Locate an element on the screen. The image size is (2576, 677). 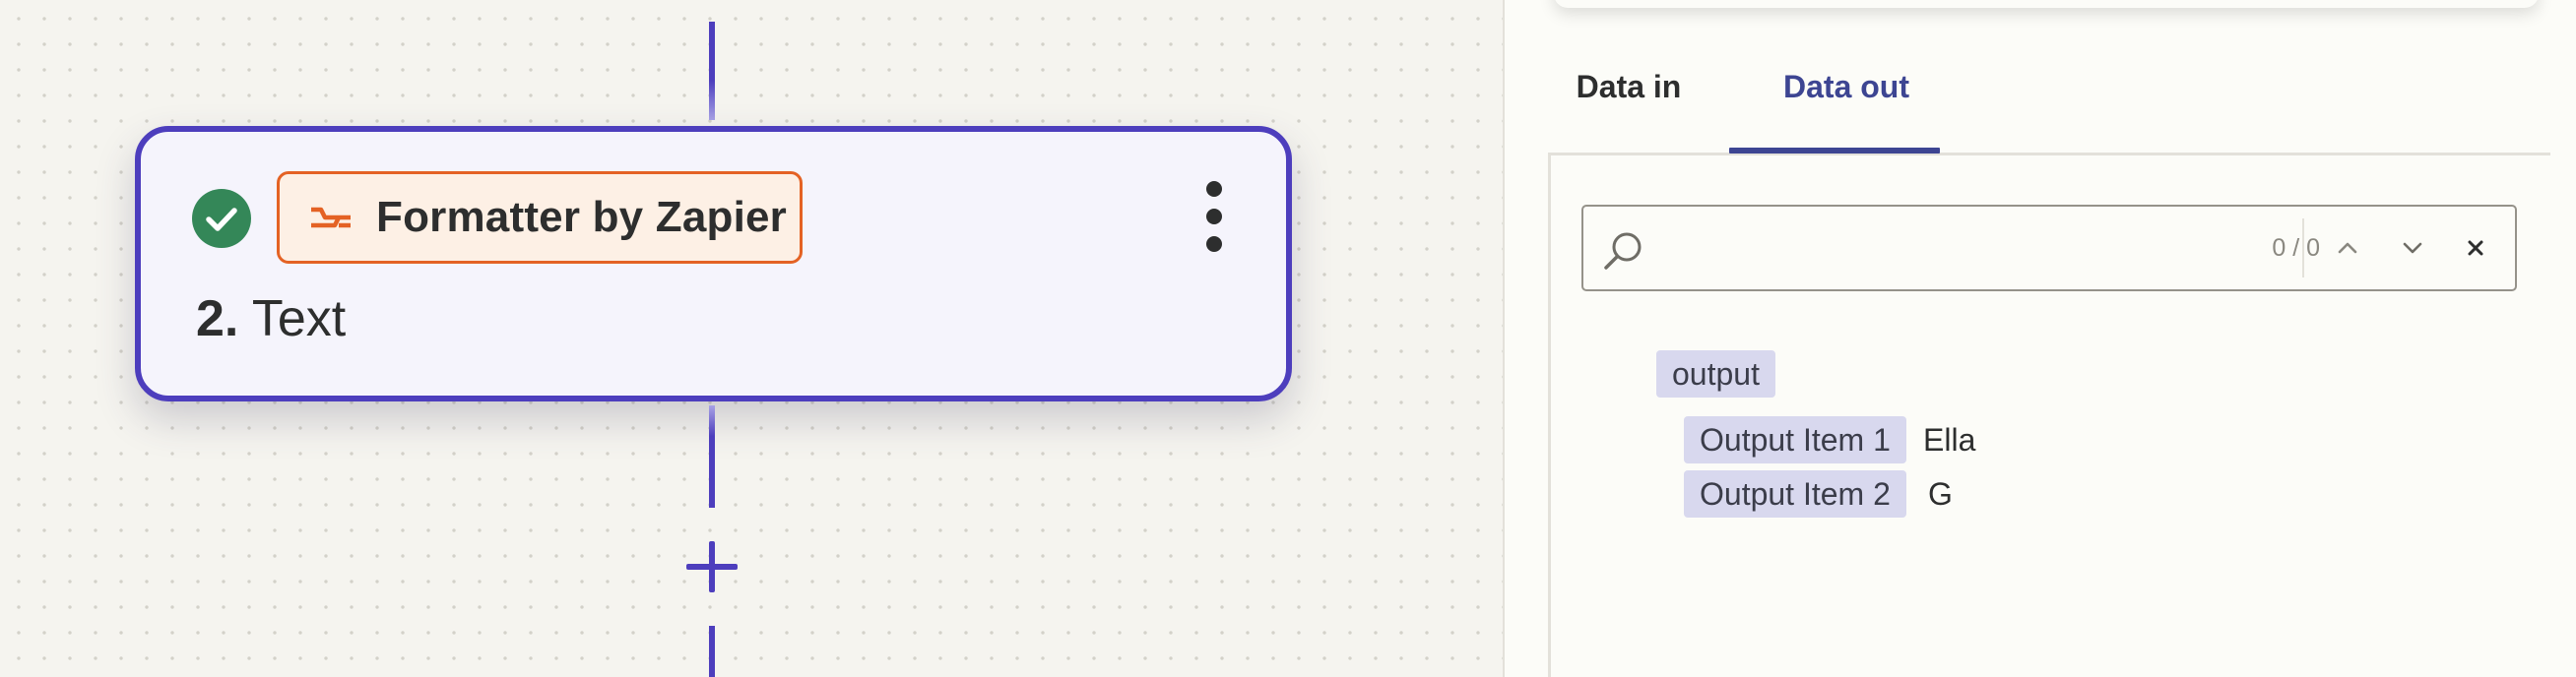
panel-tabs: Data in Data out is located at coordinates (2040, 97).